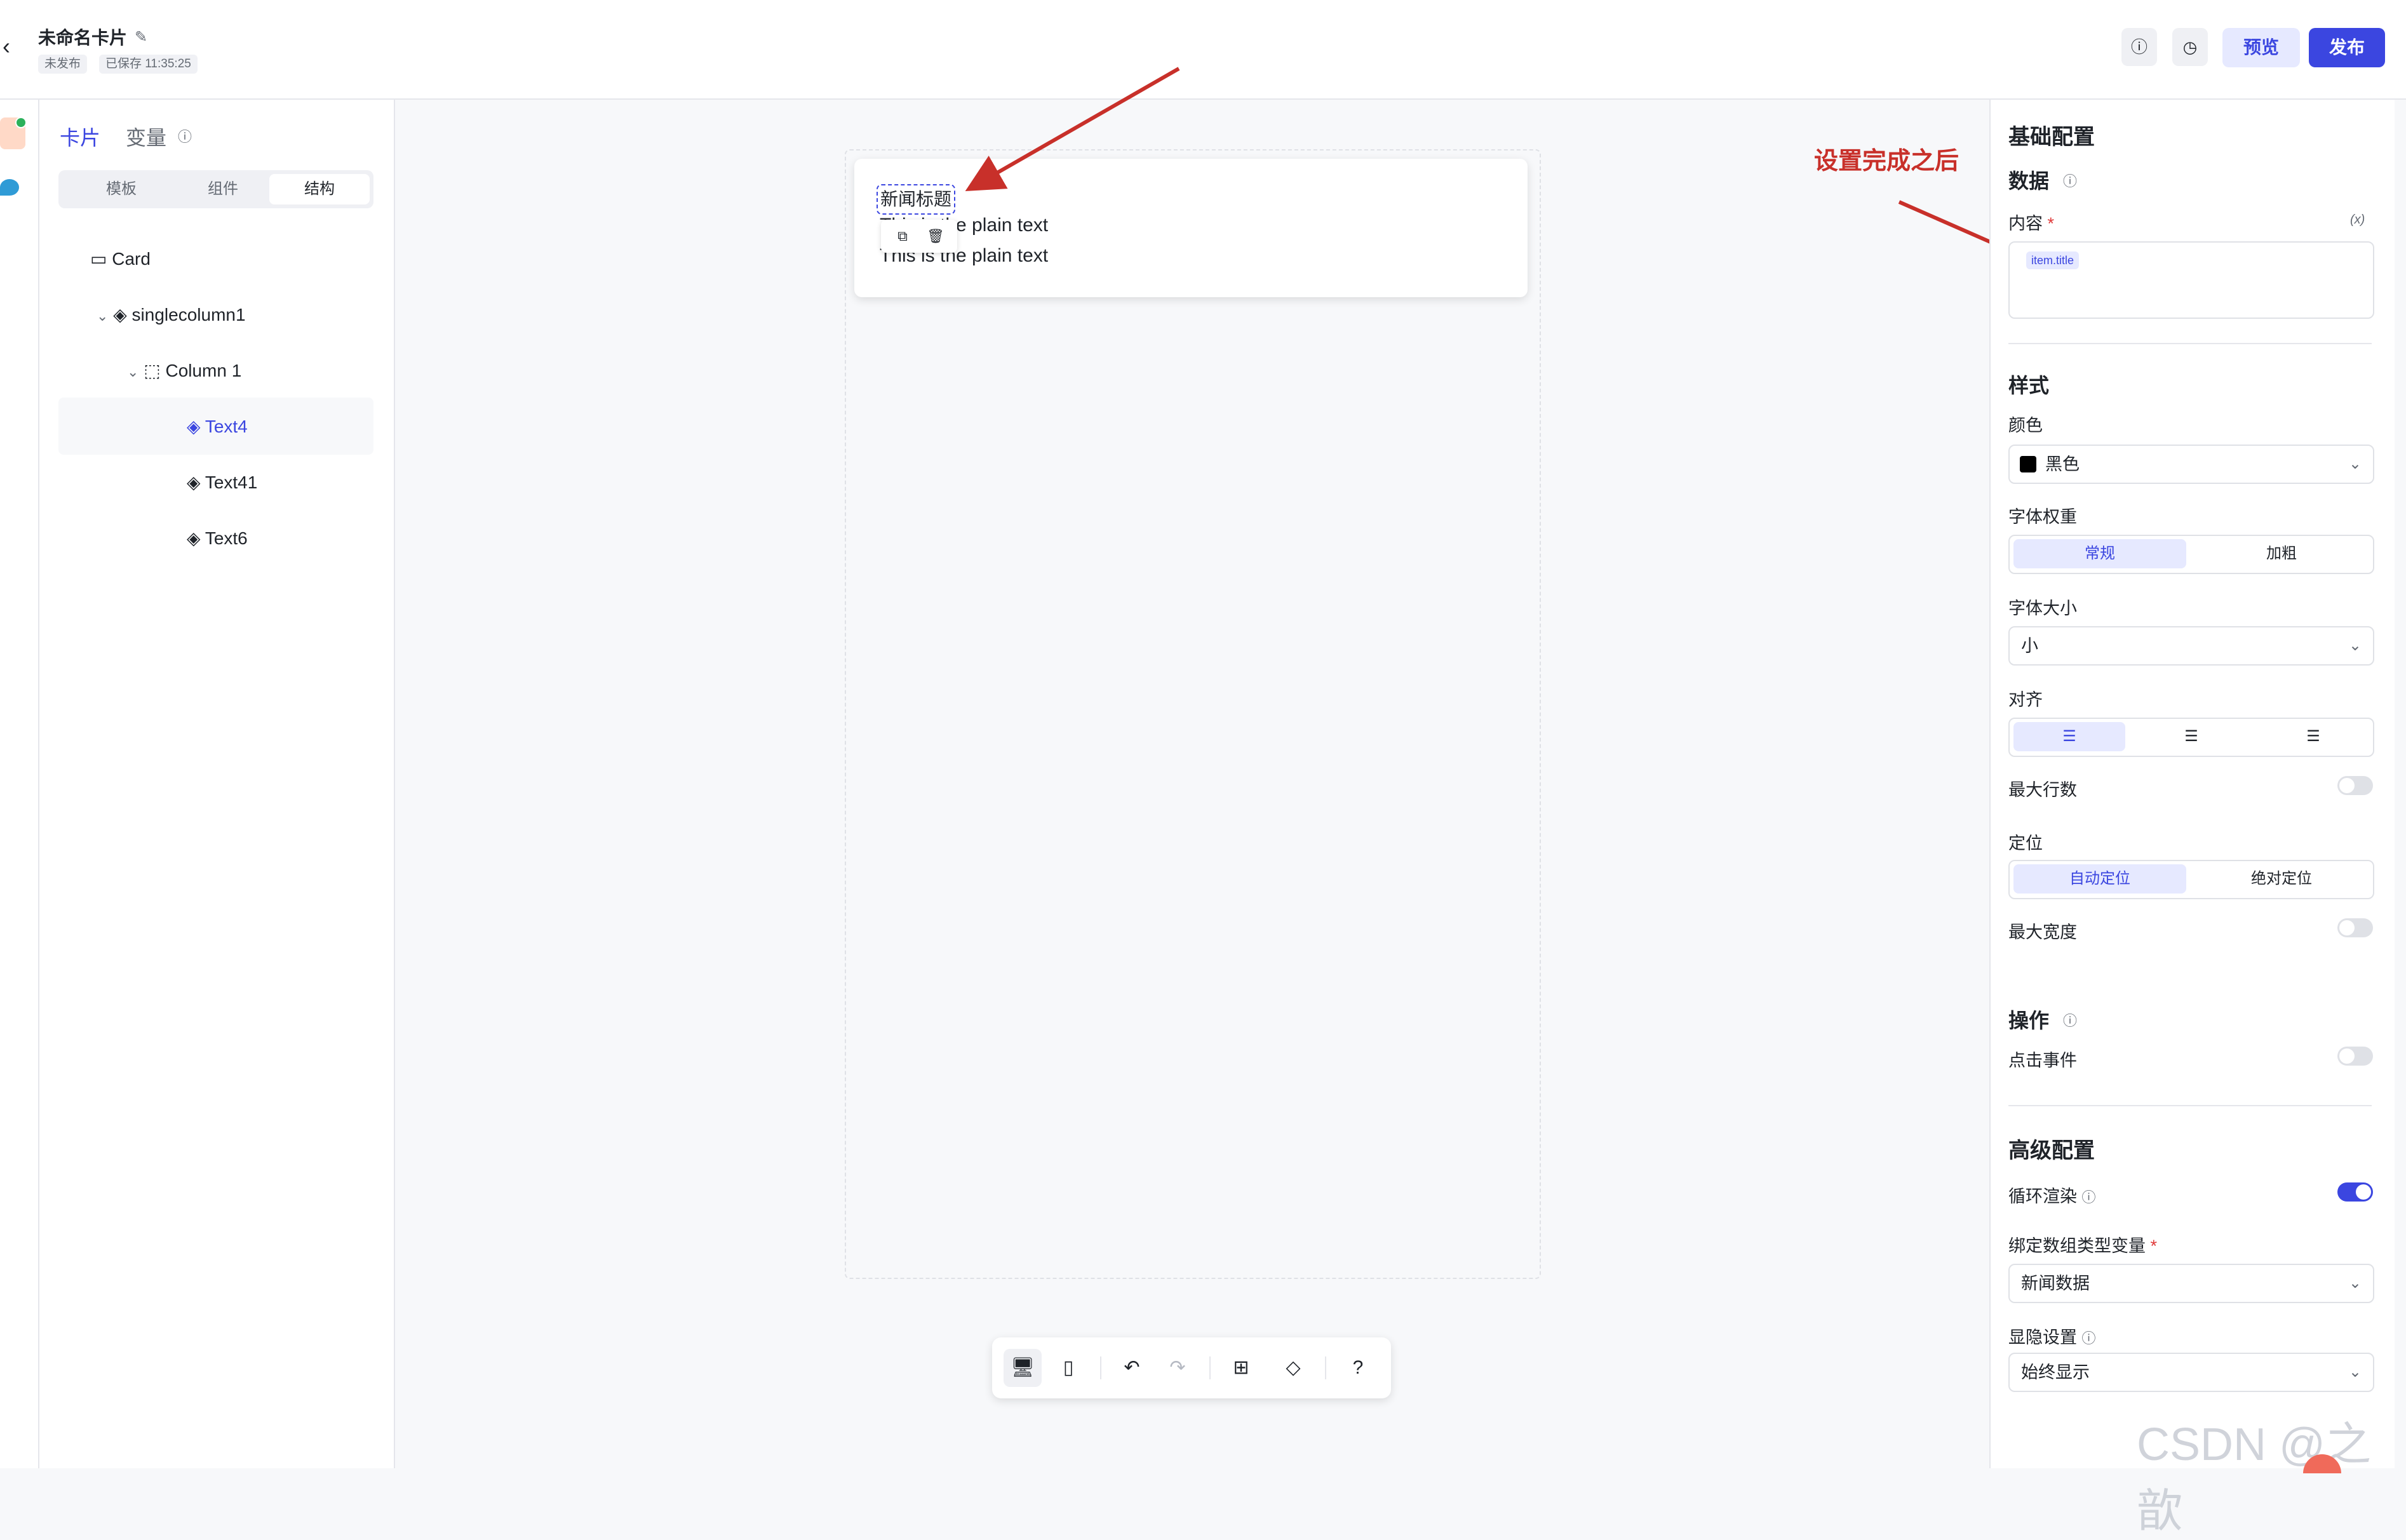 Image resolution: width=2406 pixels, height=1540 pixels. I want to click on visibility-select: 始终显示 ⌄, so click(2191, 1372).